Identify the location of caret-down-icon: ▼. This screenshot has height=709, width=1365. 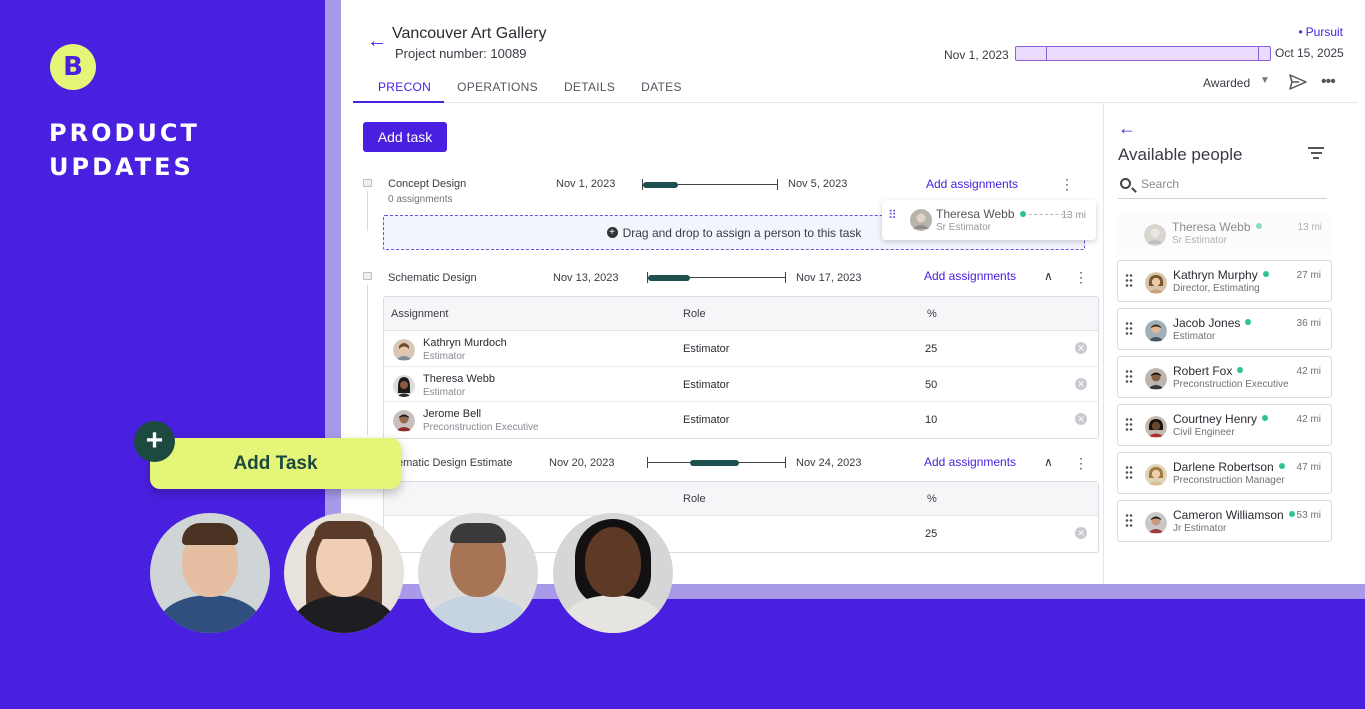
(1265, 80).